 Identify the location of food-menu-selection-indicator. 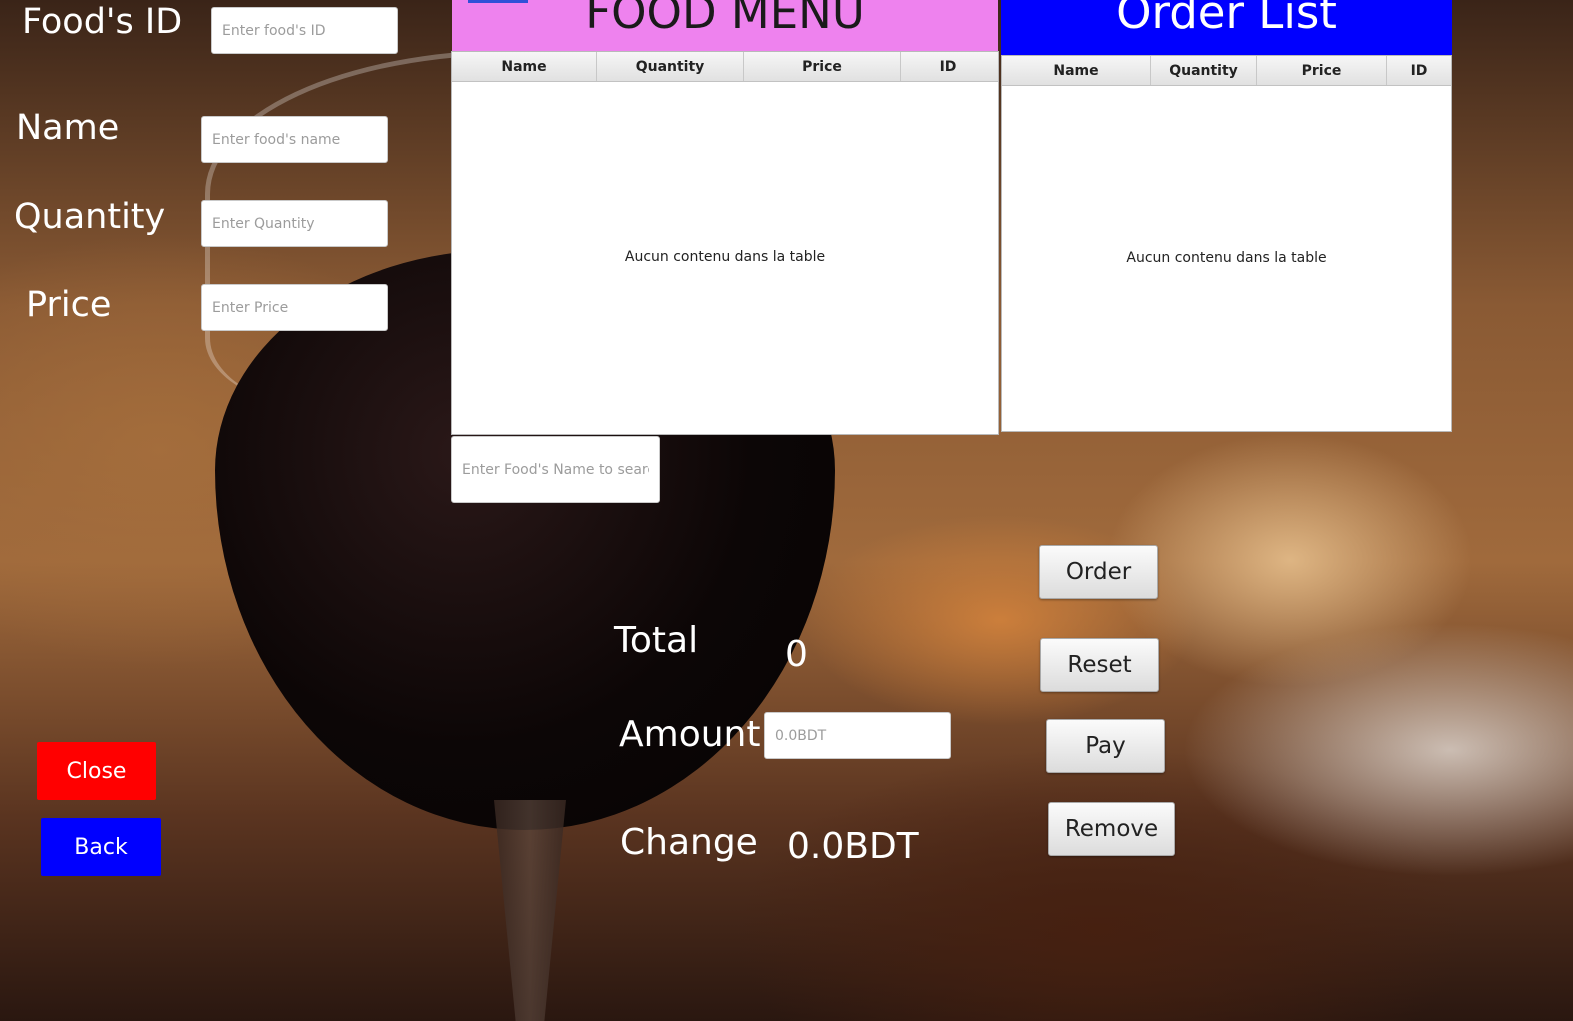
(498, 1).